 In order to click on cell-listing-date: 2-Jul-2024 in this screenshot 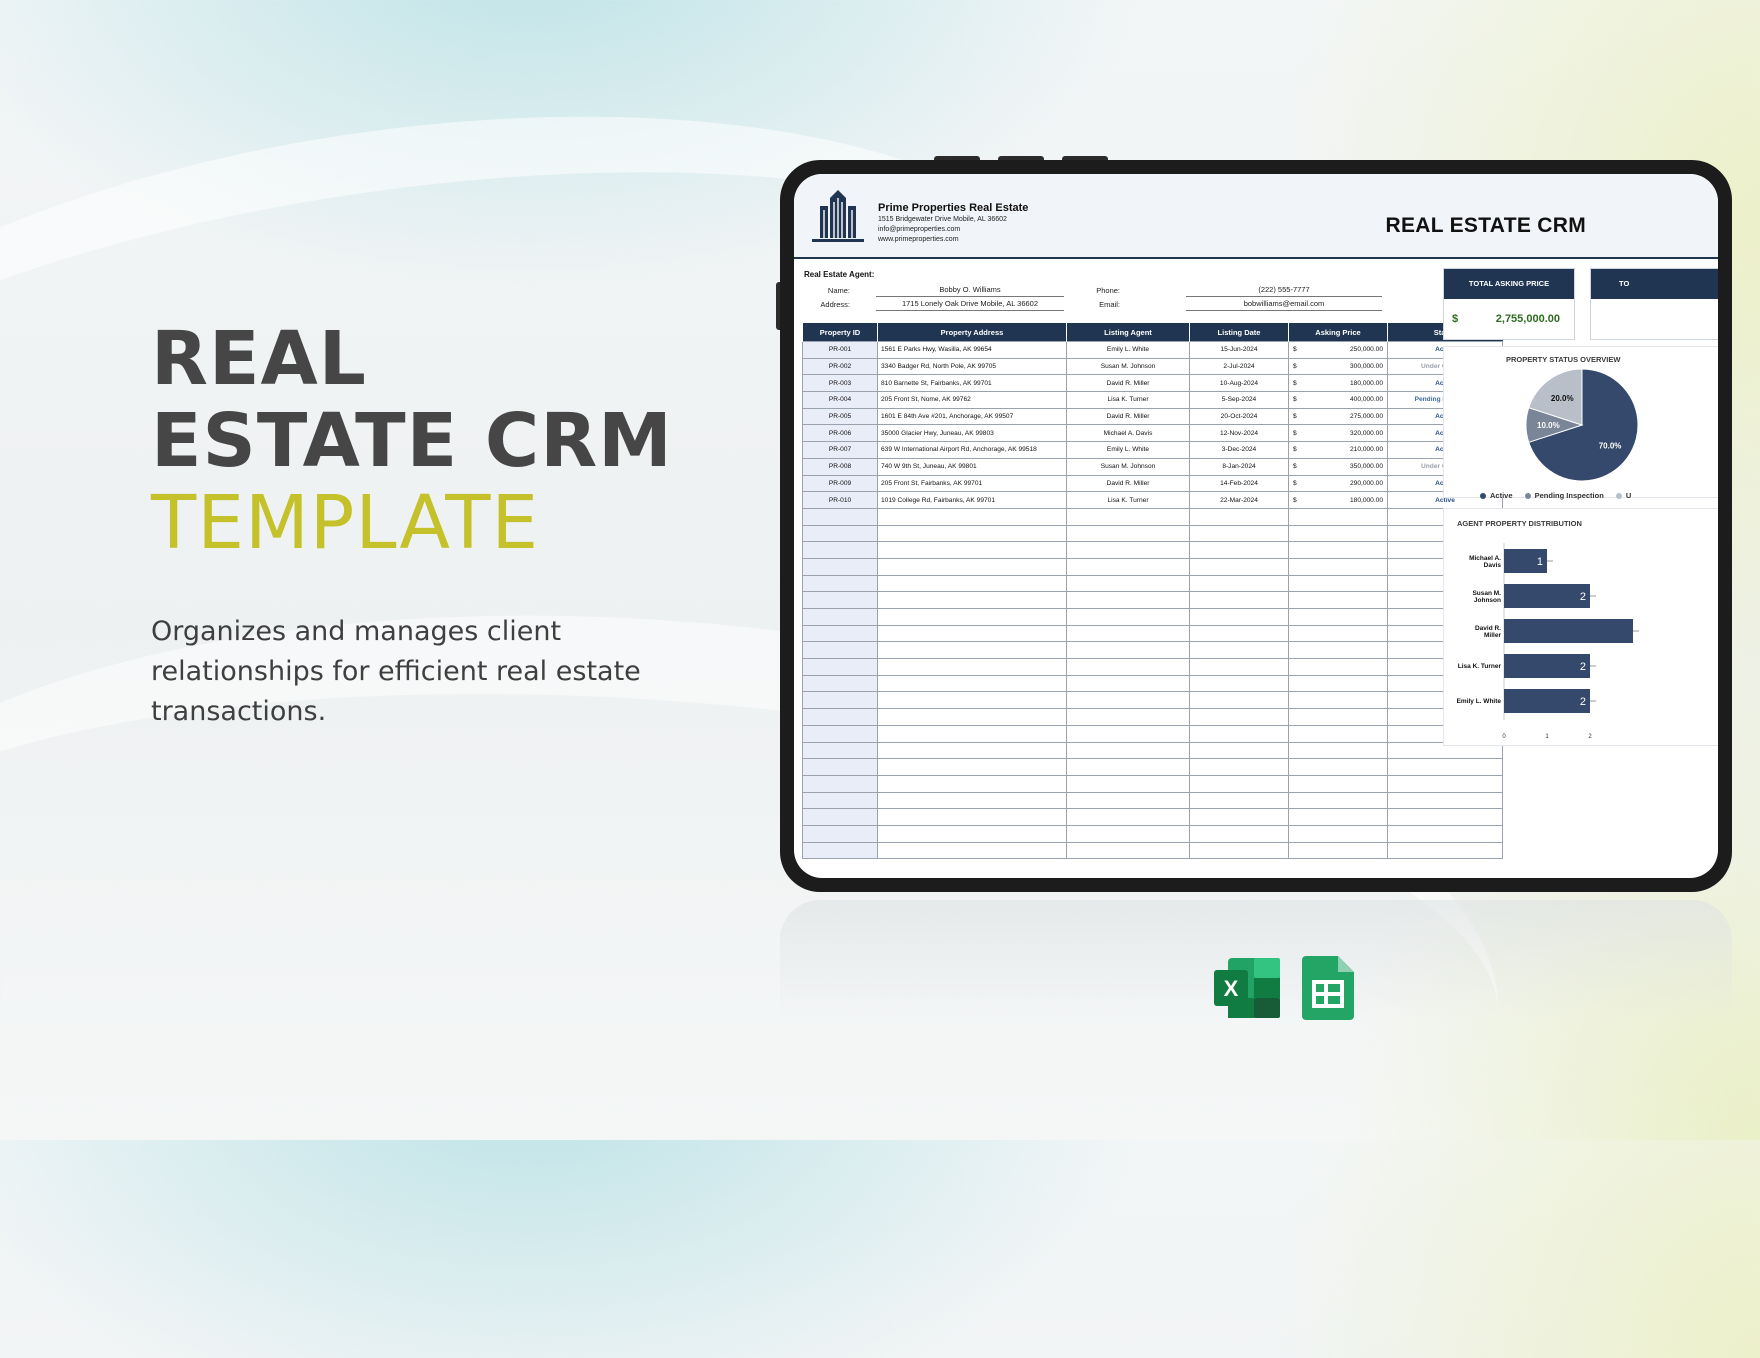, I will do `click(1239, 366)`.